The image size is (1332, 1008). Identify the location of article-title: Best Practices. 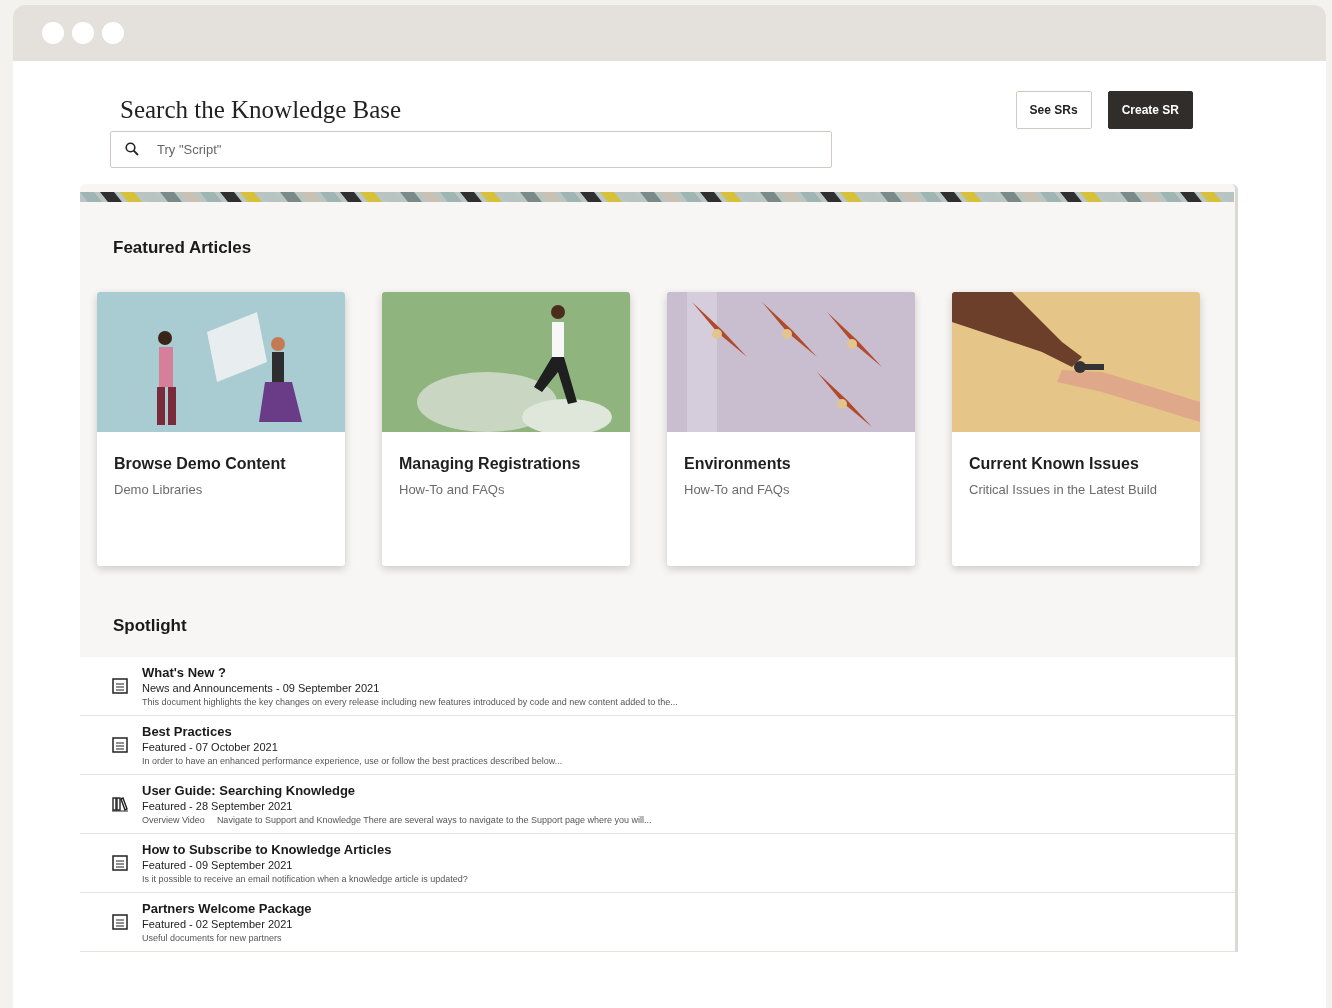
(187, 731).